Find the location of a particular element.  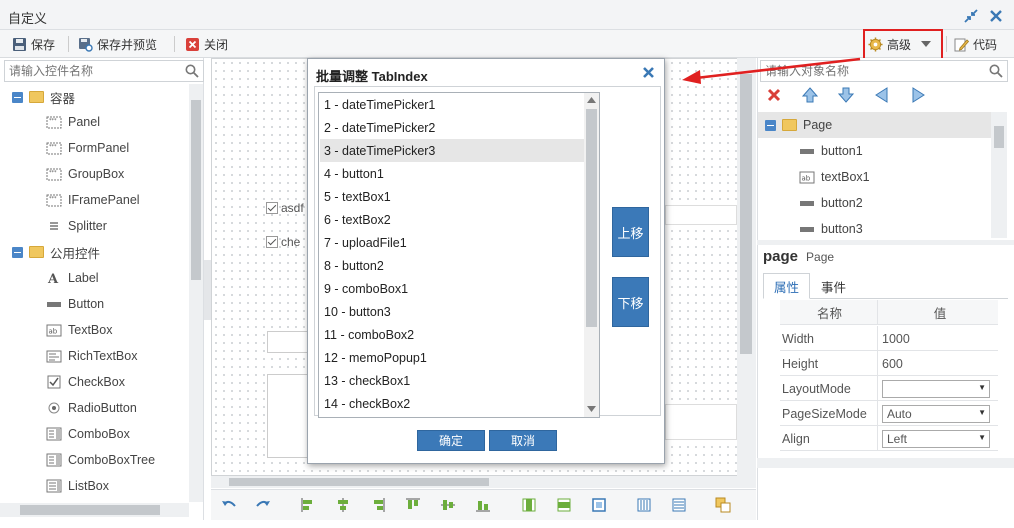

control-item-label: A Label is located at coordinates (72, 278).